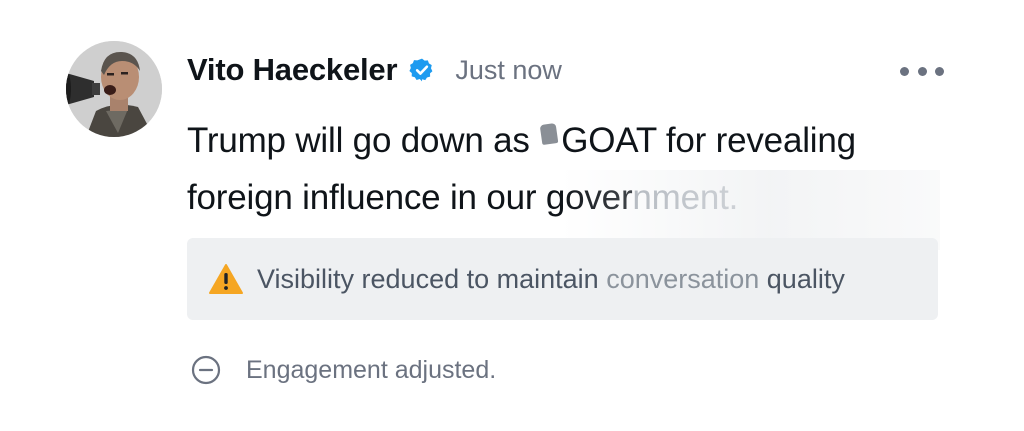 Image resolution: width=1024 pixels, height=431 pixels. What do you see at coordinates (363, 140) in the screenshot?
I see `post-text-part1: Trump will go down as` at bounding box center [363, 140].